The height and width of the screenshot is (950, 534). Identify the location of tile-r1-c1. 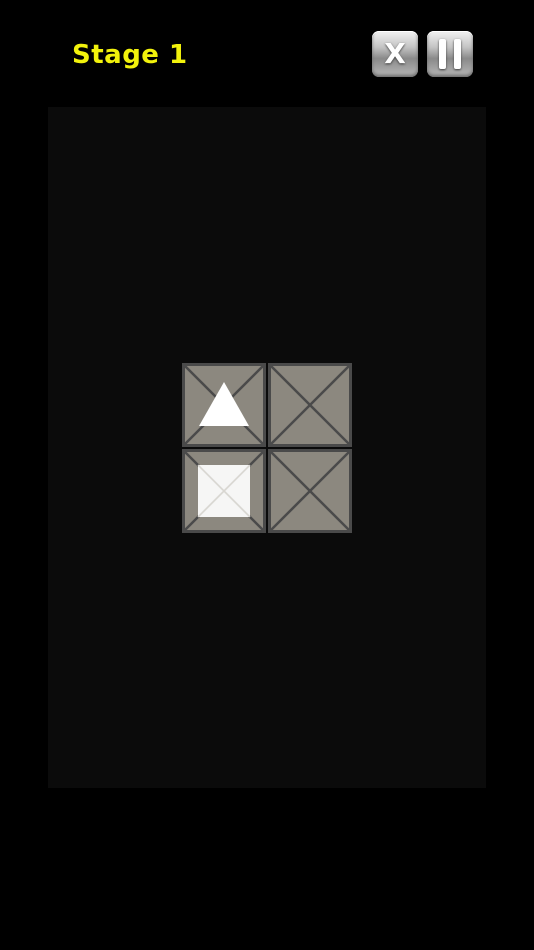
(310, 491).